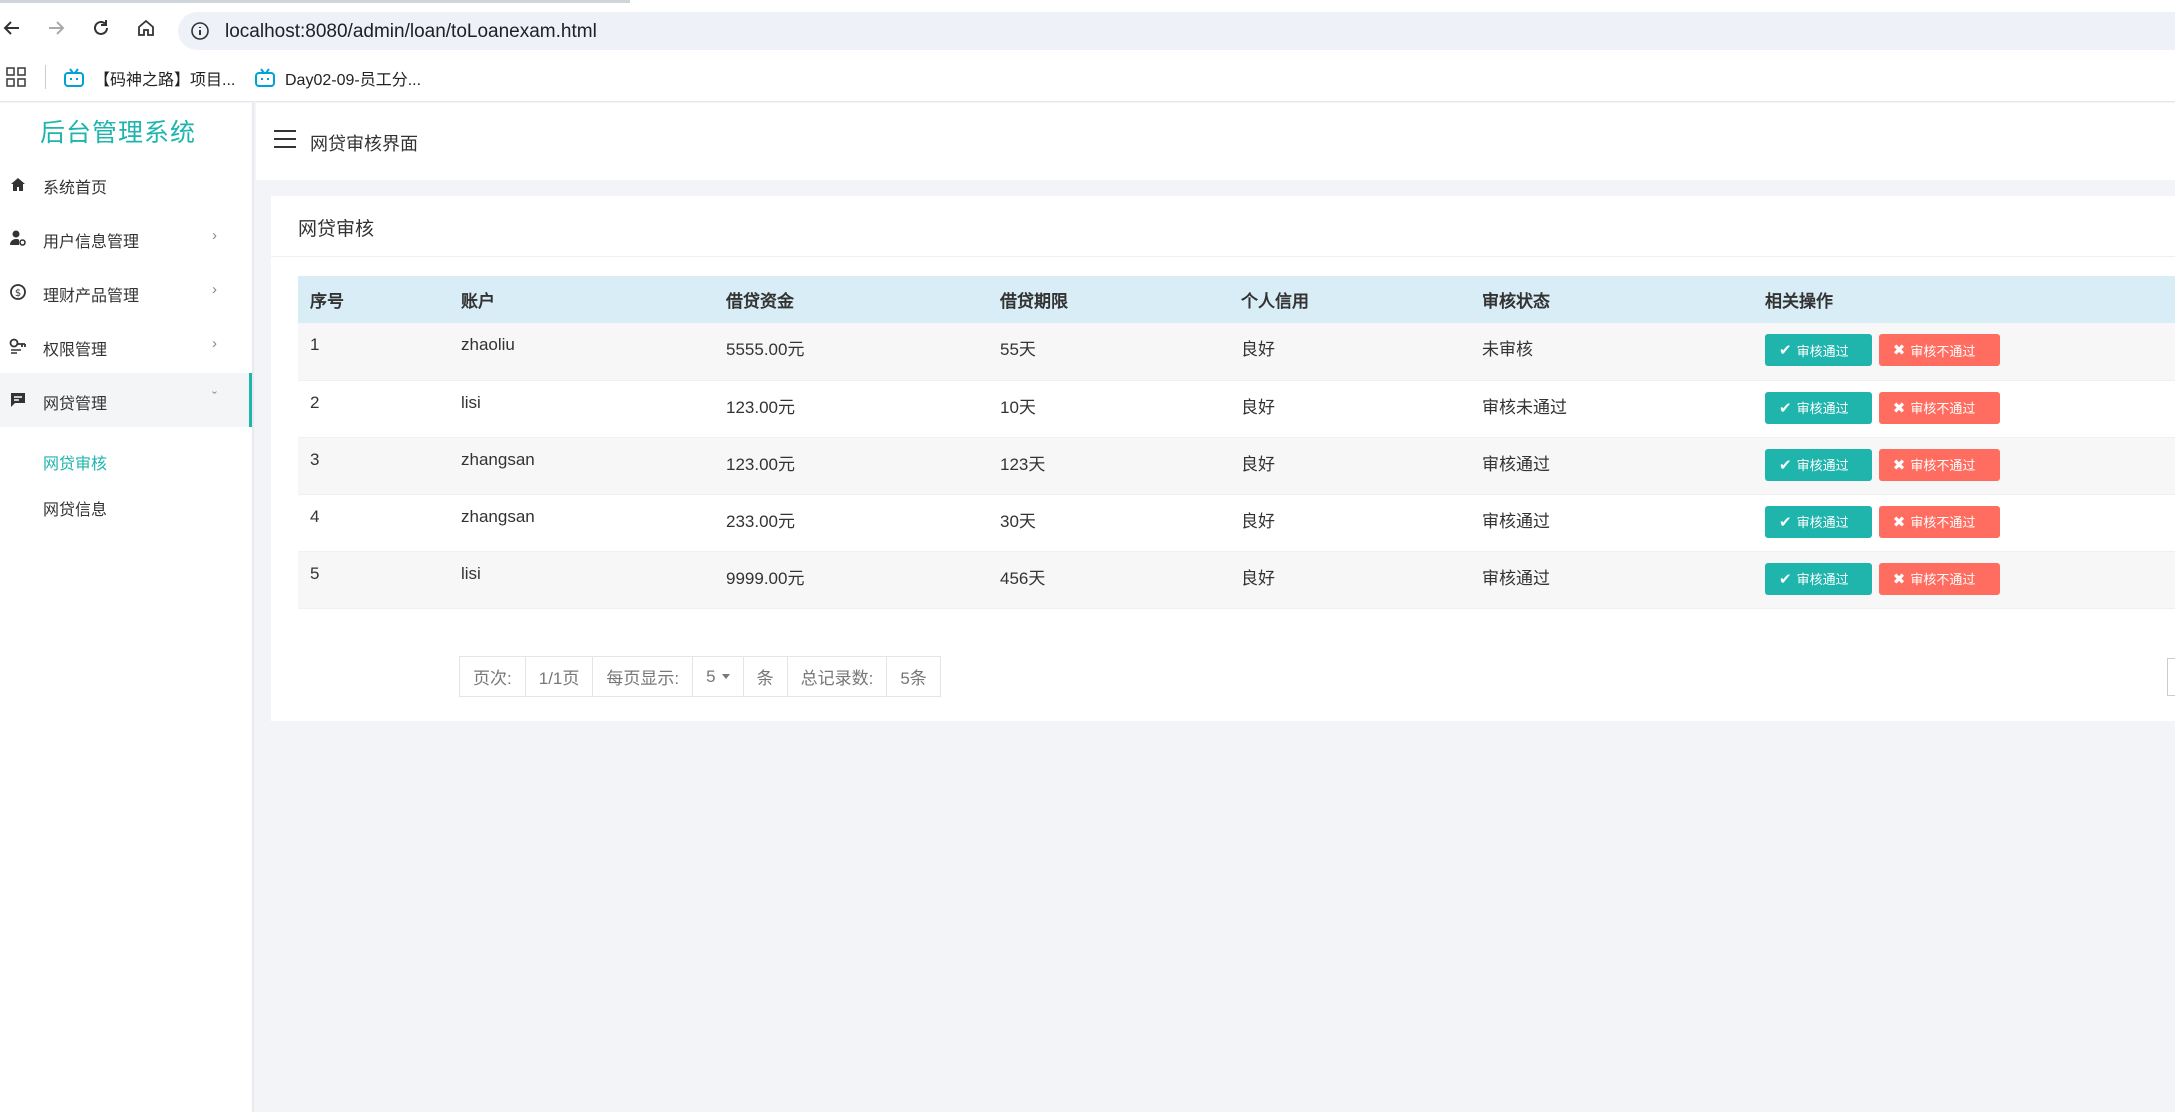 This screenshot has width=2175, height=1112. What do you see at coordinates (851, 352) in the screenshot?
I see `table-cell: 5555.00元` at bounding box center [851, 352].